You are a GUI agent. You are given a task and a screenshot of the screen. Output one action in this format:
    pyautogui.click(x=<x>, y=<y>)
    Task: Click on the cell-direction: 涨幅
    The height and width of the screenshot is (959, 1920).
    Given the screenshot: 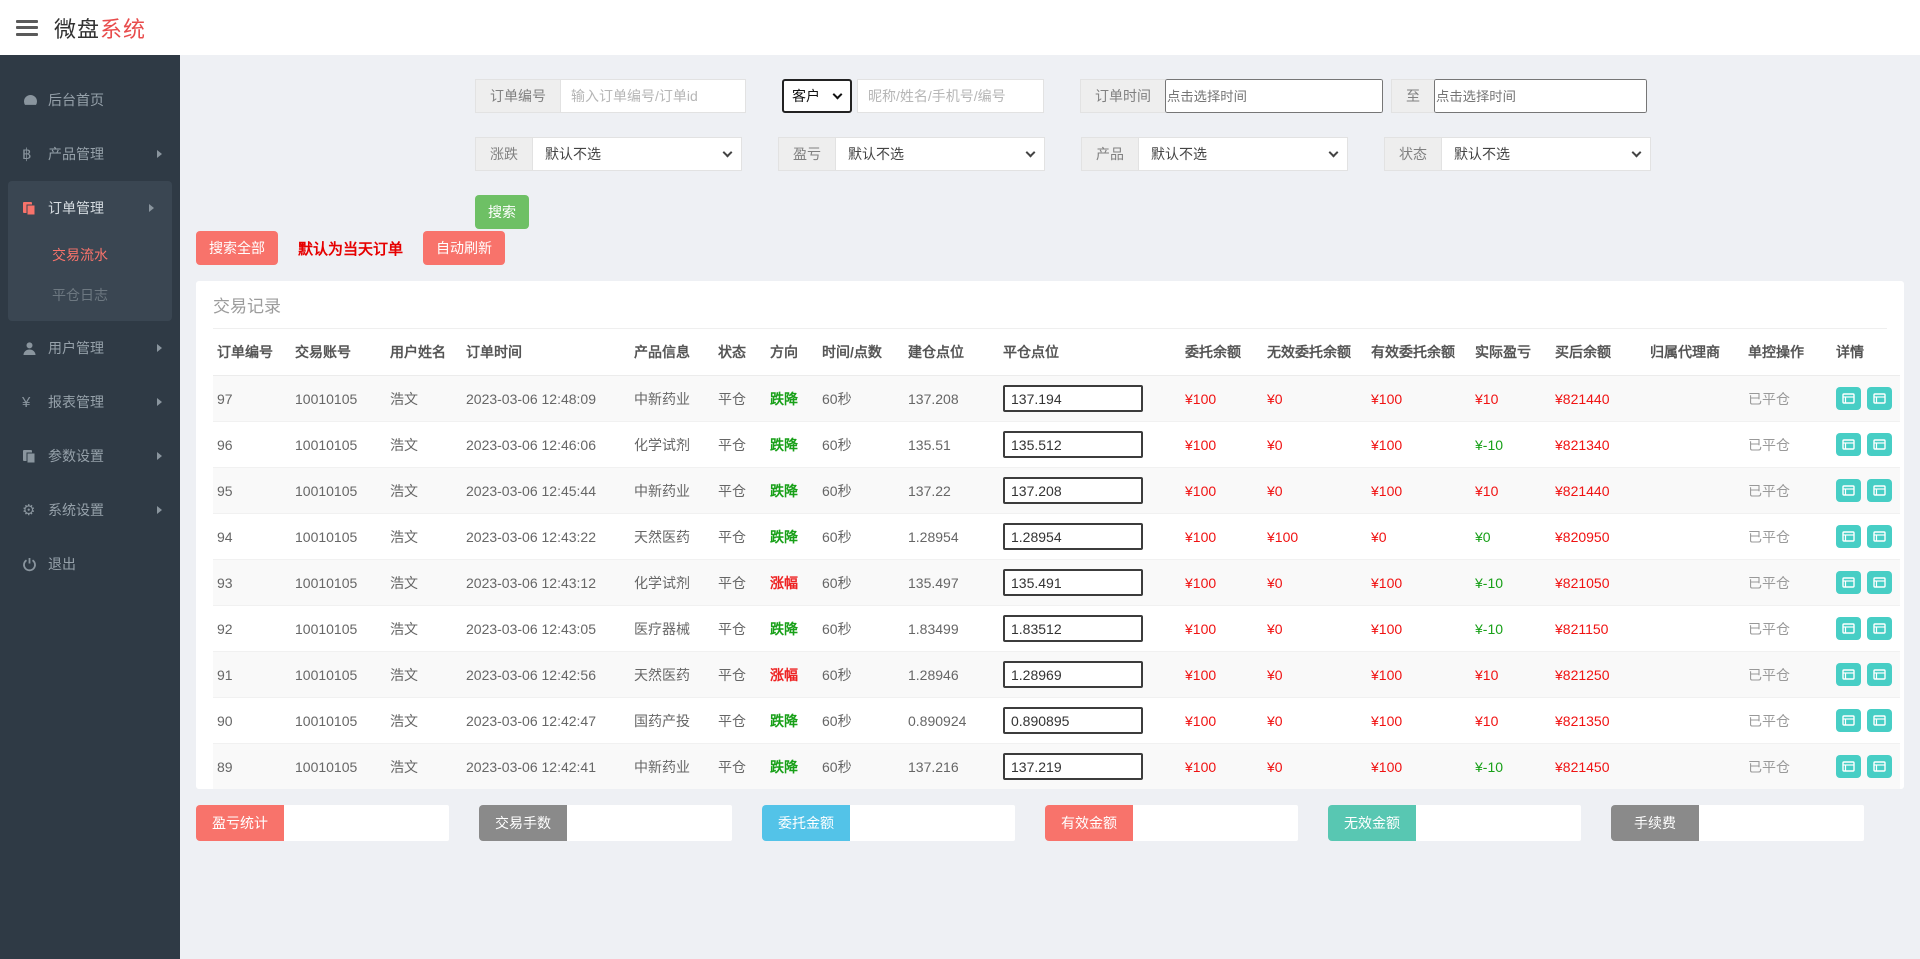 What is the action you would take?
    pyautogui.click(x=792, y=674)
    